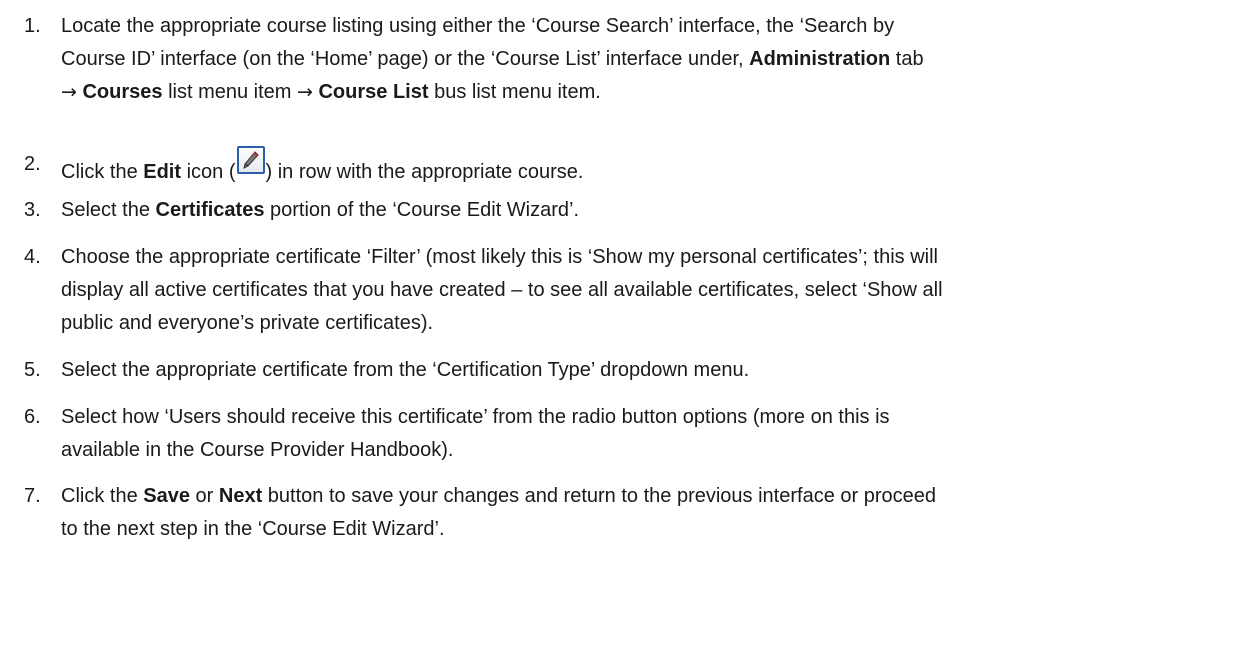  What do you see at coordinates (514, 92) in the screenshot?
I see `step-text: bus list menu item.` at bounding box center [514, 92].